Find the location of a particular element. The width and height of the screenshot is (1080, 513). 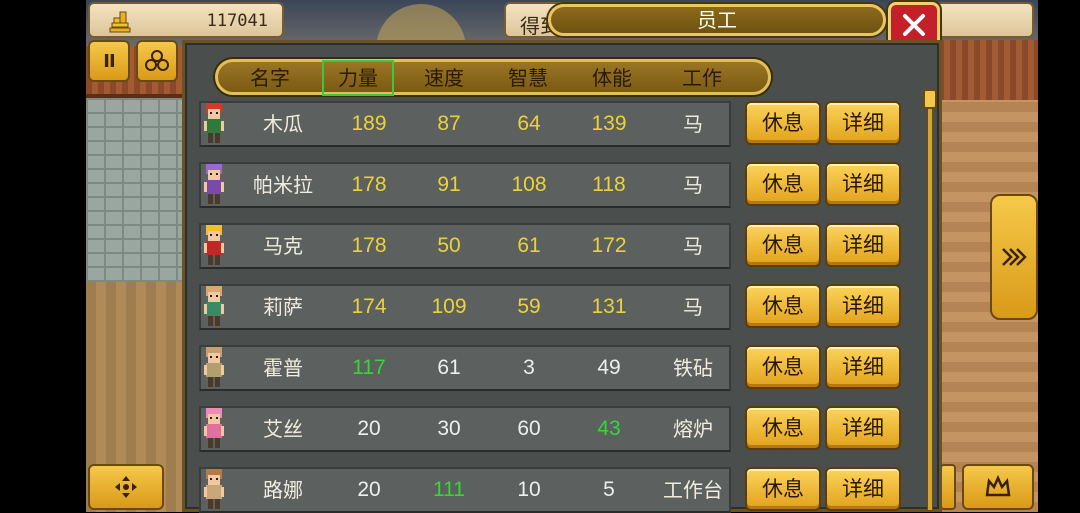

roof-right is located at coordinates (988, 70).